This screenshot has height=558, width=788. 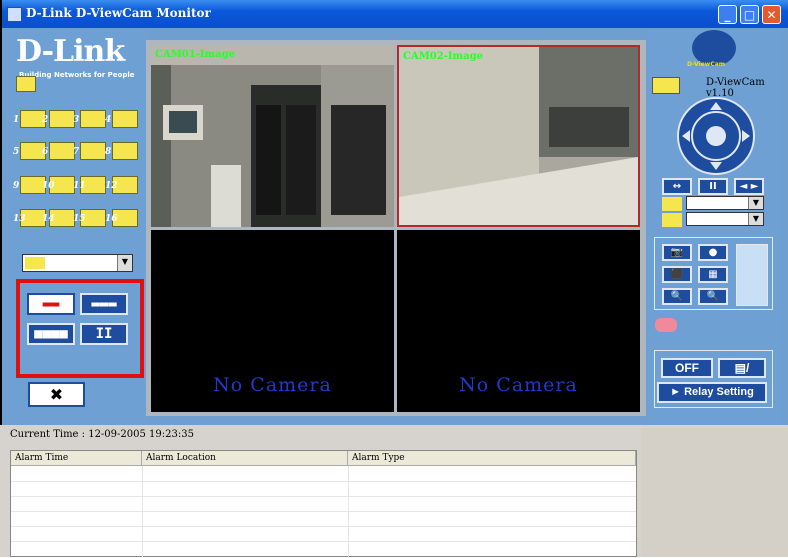 I want to click on camera-button-3: 3, so click(x=89, y=119).